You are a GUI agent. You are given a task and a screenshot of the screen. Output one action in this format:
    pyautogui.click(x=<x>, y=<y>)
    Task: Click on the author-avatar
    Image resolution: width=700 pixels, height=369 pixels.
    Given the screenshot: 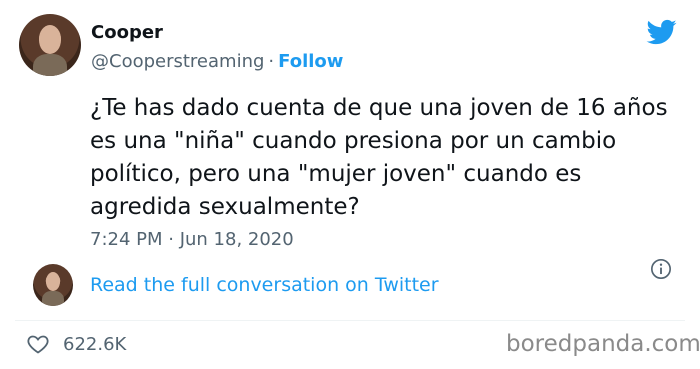 What is the action you would take?
    pyautogui.click(x=50, y=45)
    